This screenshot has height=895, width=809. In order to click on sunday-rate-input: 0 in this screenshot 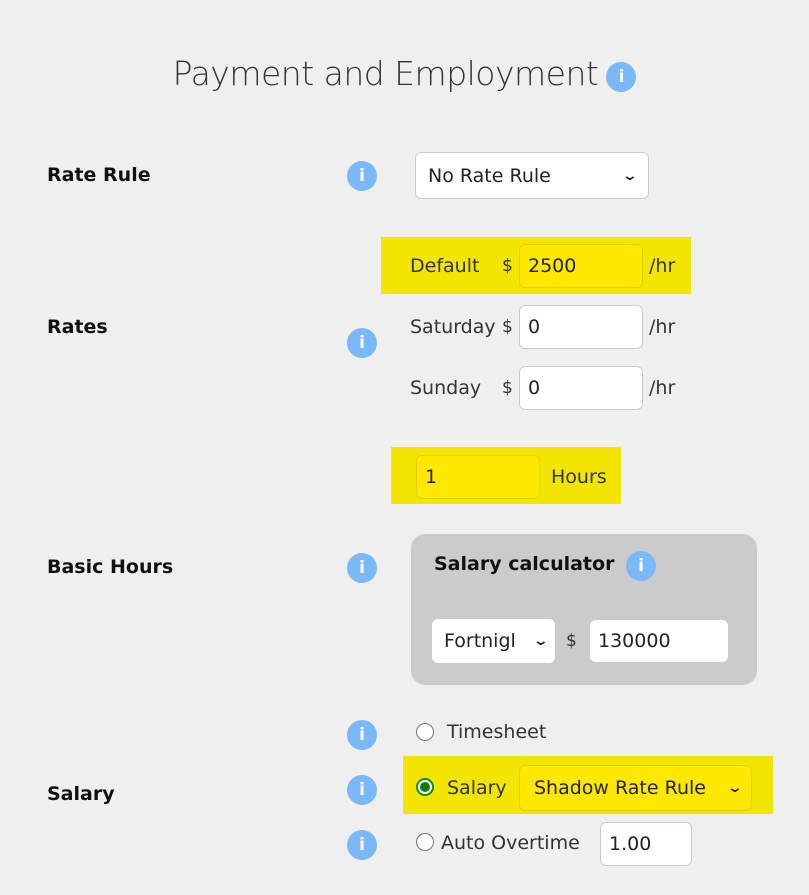, I will do `click(581, 388)`.